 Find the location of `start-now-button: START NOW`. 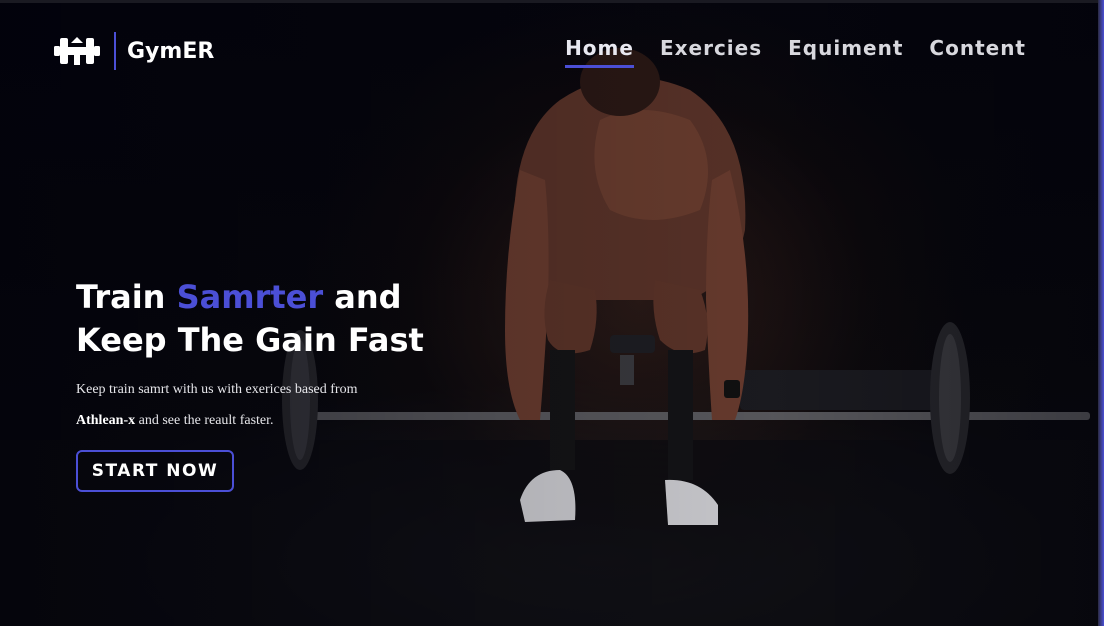

start-now-button: START NOW is located at coordinates (155, 471).